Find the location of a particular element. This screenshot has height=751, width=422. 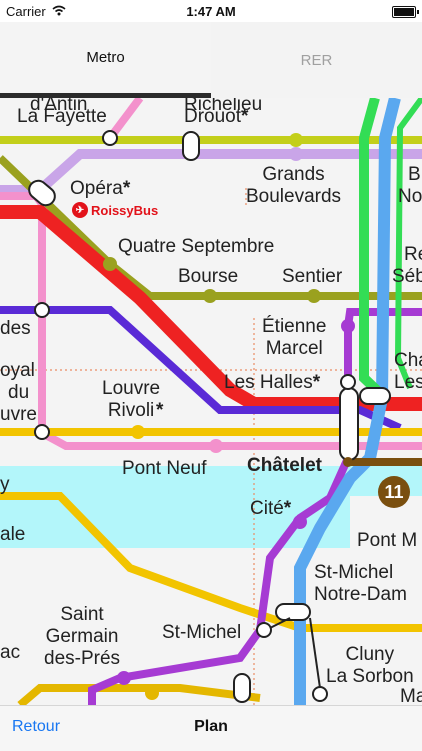

toolbar-title: Plan is located at coordinates (211, 726).